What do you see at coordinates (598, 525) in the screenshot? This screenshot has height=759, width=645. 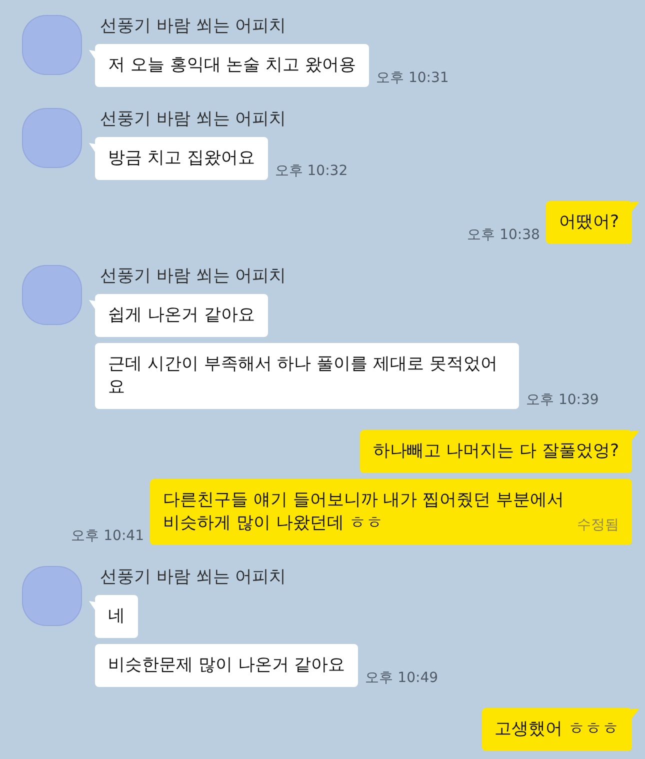 I see `edited-label: 수정됨` at bounding box center [598, 525].